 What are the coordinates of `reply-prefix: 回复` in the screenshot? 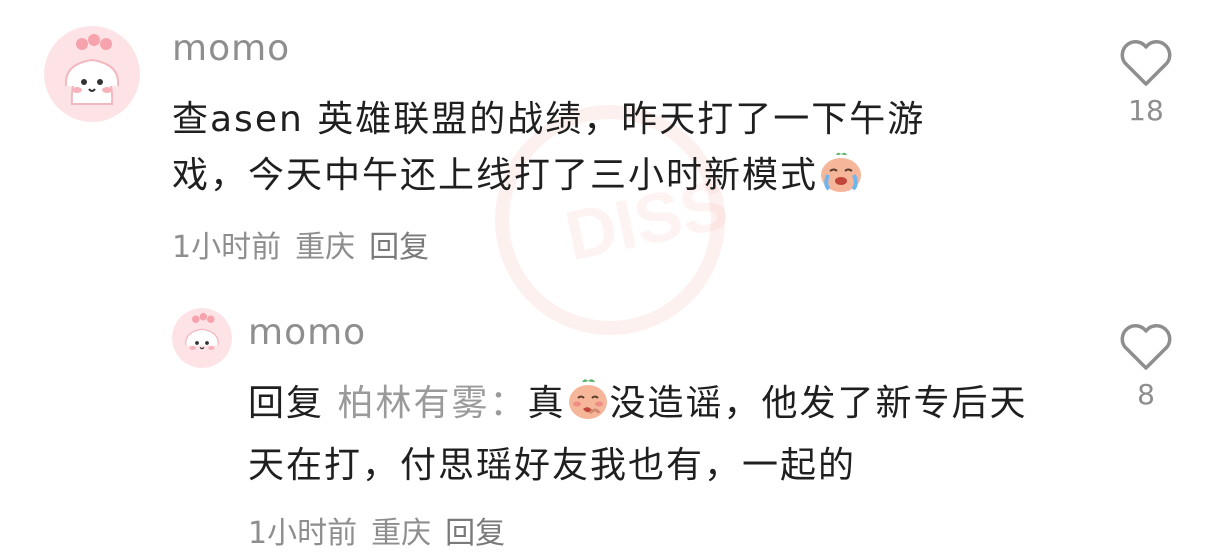 It's located at (286, 403).